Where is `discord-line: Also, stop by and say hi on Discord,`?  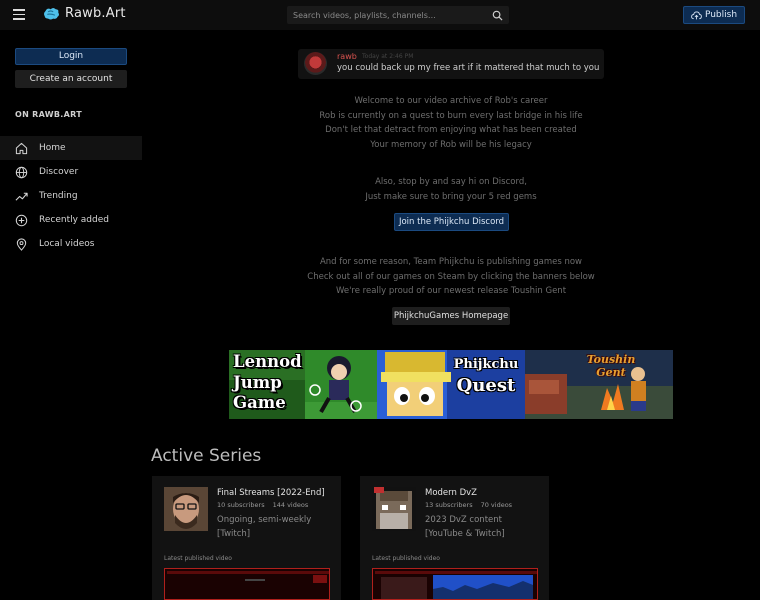
discord-line: Also, stop by and say hi on Discord, is located at coordinates (451, 182).